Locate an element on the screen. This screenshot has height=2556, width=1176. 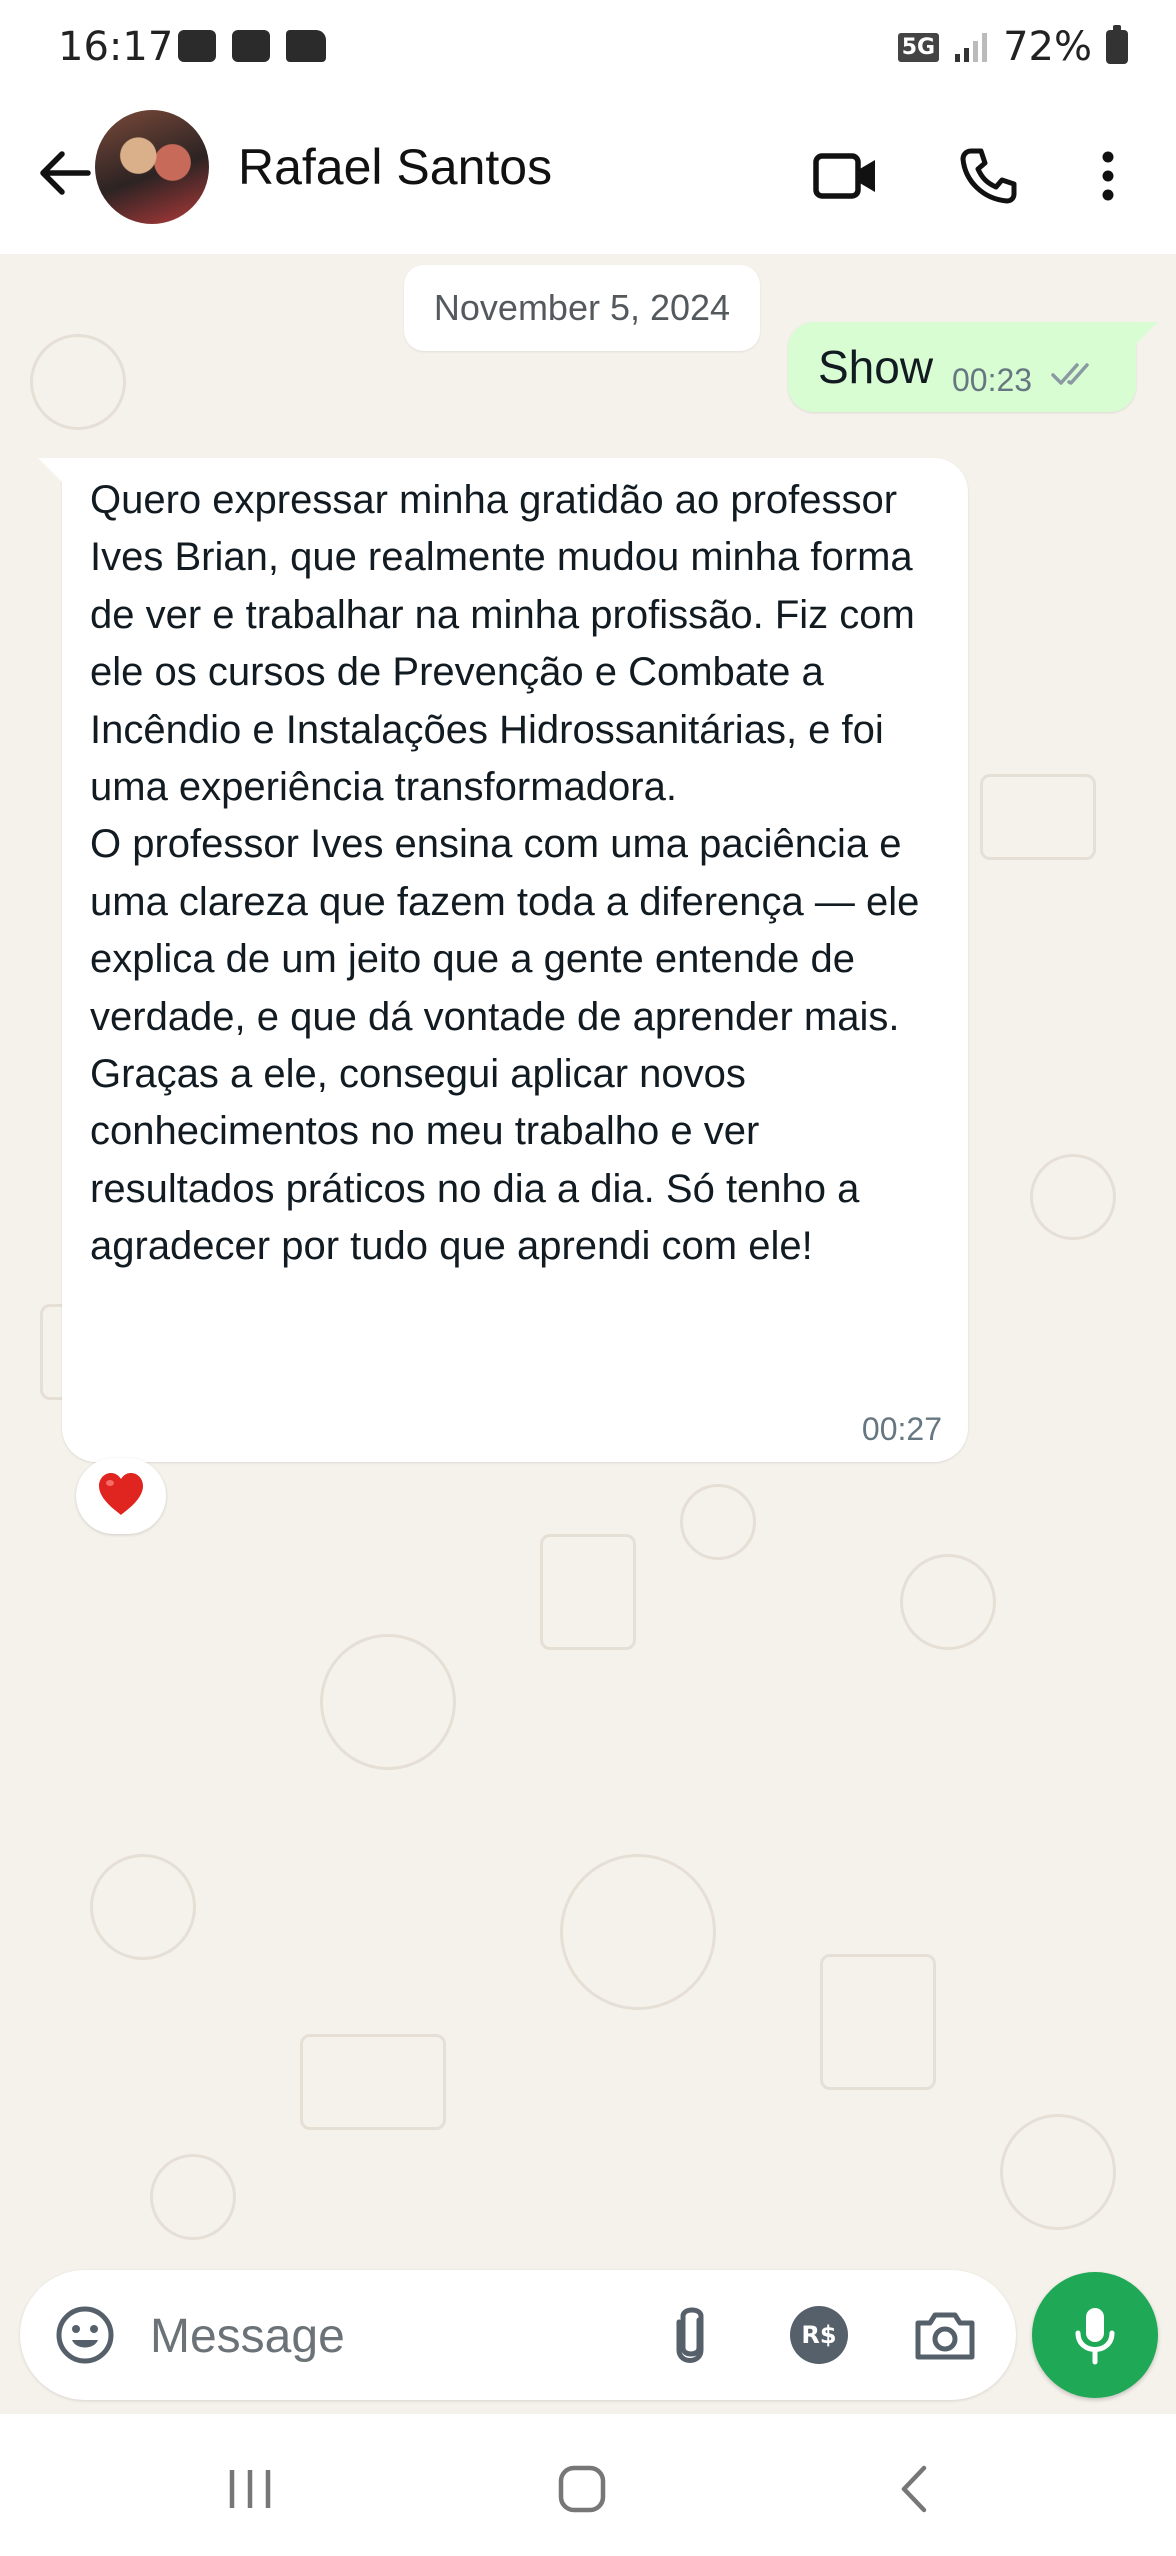
nav-back-icon is located at coordinates (914, 2489).